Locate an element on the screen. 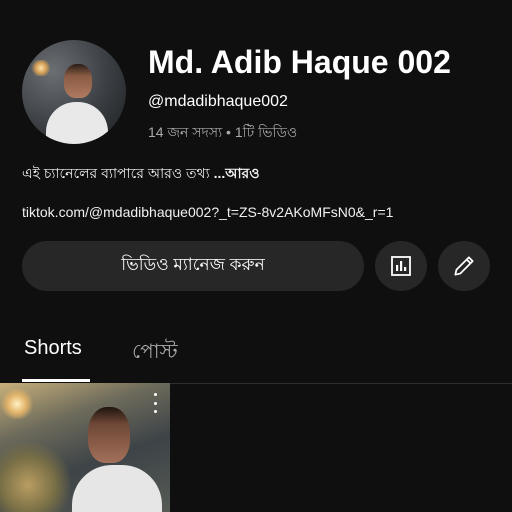  analytics-icon is located at coordinates (401, 266).